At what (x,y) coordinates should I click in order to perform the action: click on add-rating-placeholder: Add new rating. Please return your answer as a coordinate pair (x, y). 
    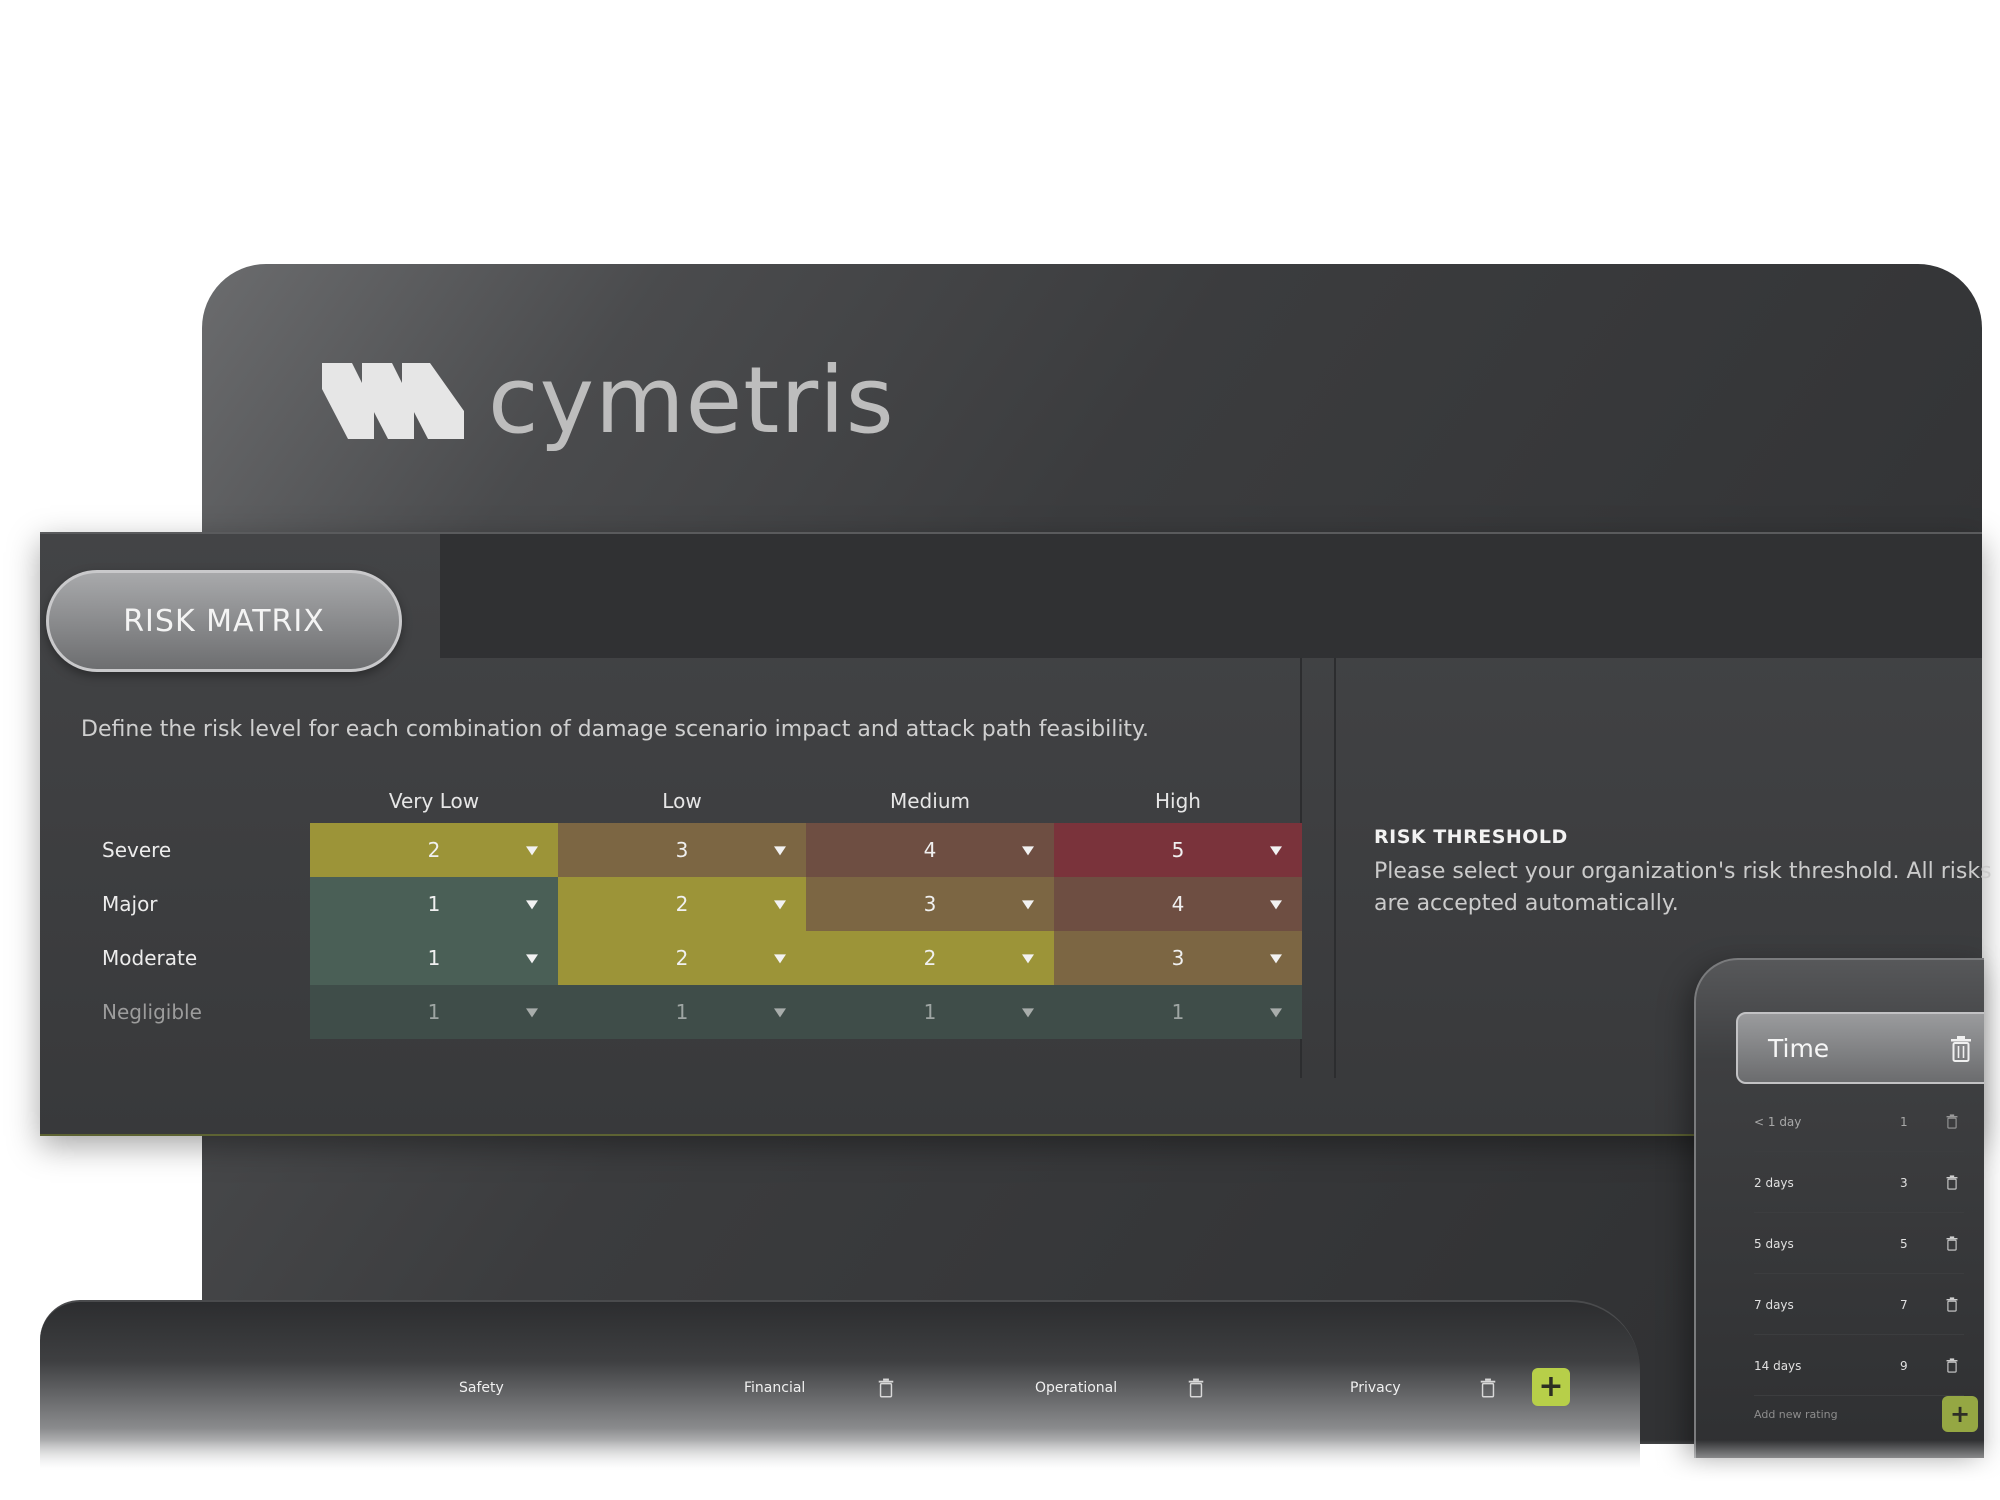
    Looking at the image, I should click on (1796, 1414).